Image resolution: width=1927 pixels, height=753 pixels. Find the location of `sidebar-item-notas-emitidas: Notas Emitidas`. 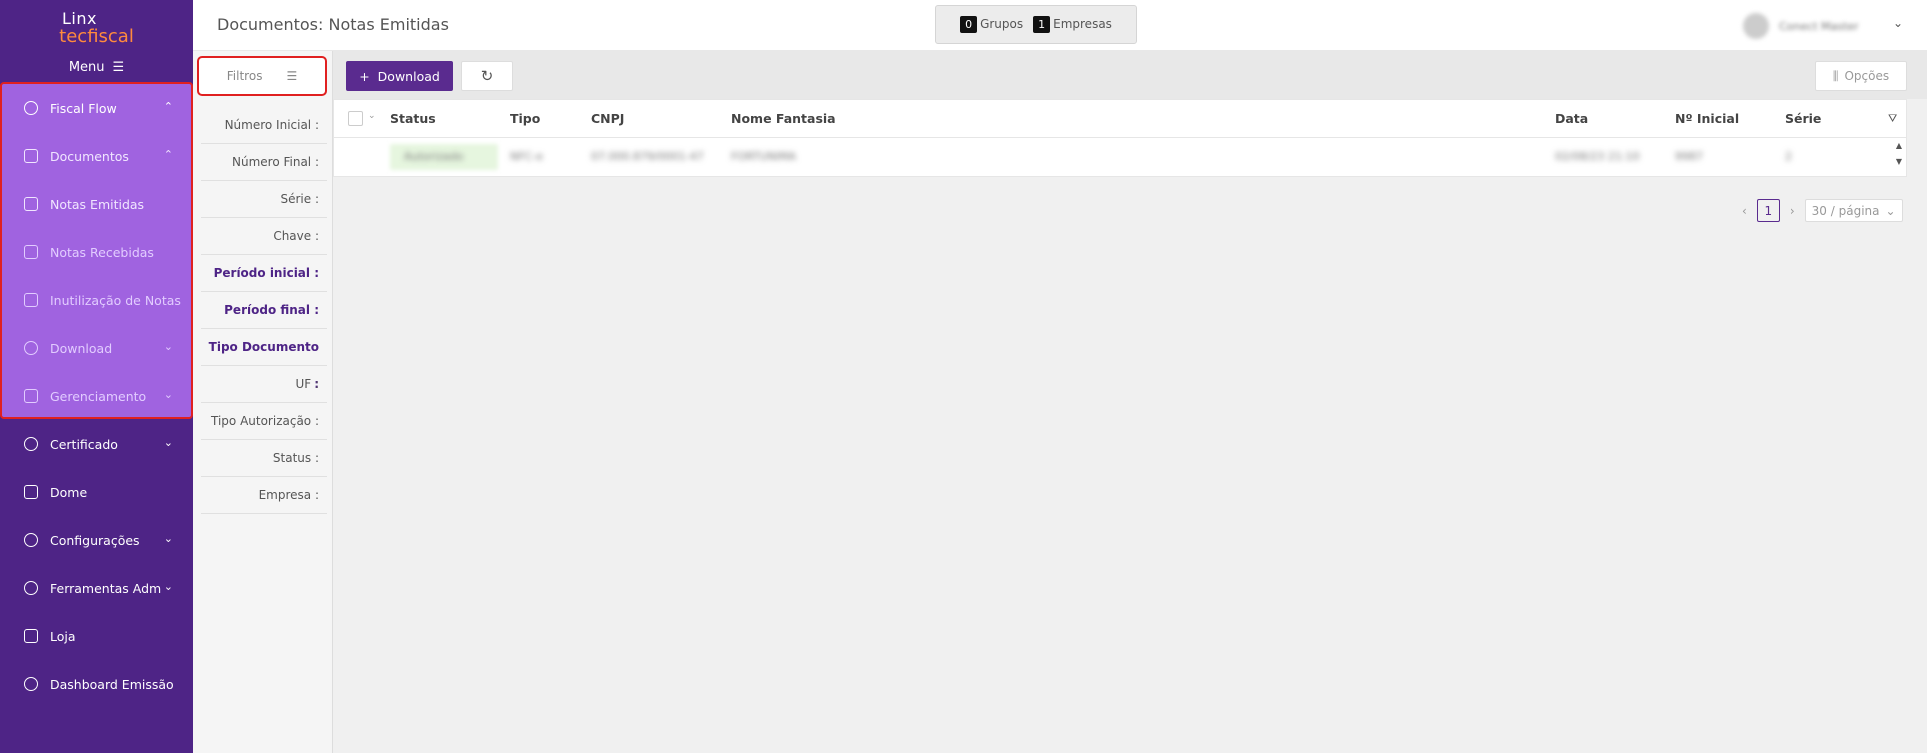

sidebar-item-notas-emitidas: Notas Emitidas is located at coordinates (96, 204).